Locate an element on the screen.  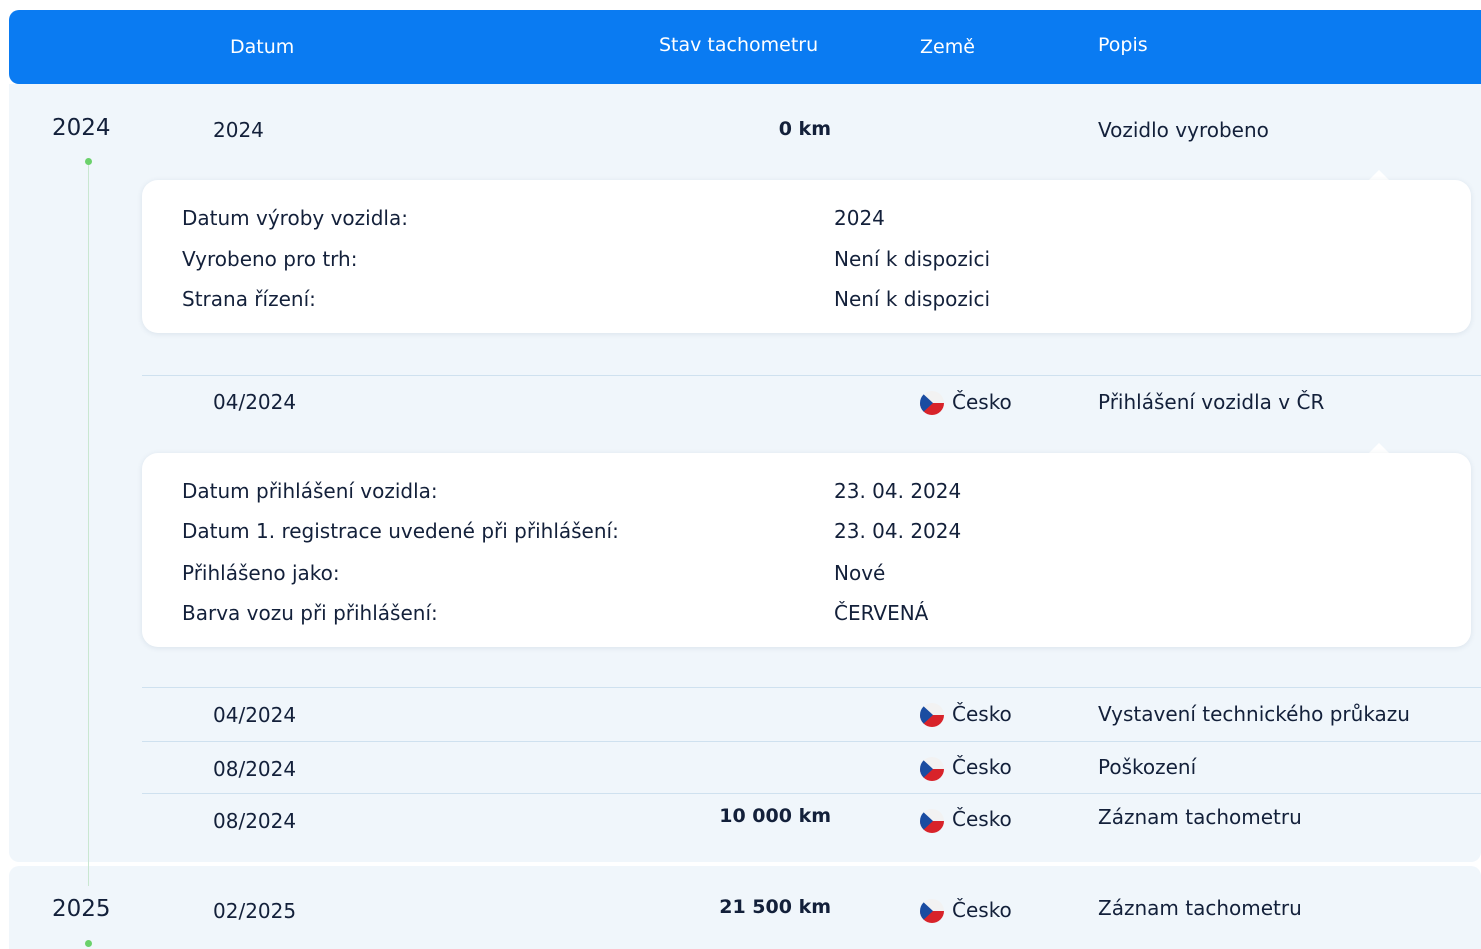
header-datum: Datum is located at coordinates (262, 47).